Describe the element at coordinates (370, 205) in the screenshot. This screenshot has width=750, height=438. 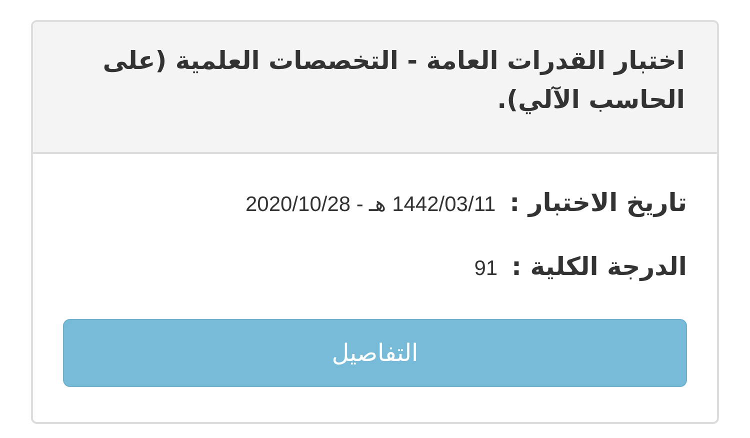
I see `field-value: 1442/03/11 هـ - 2020/10/28` at that location.